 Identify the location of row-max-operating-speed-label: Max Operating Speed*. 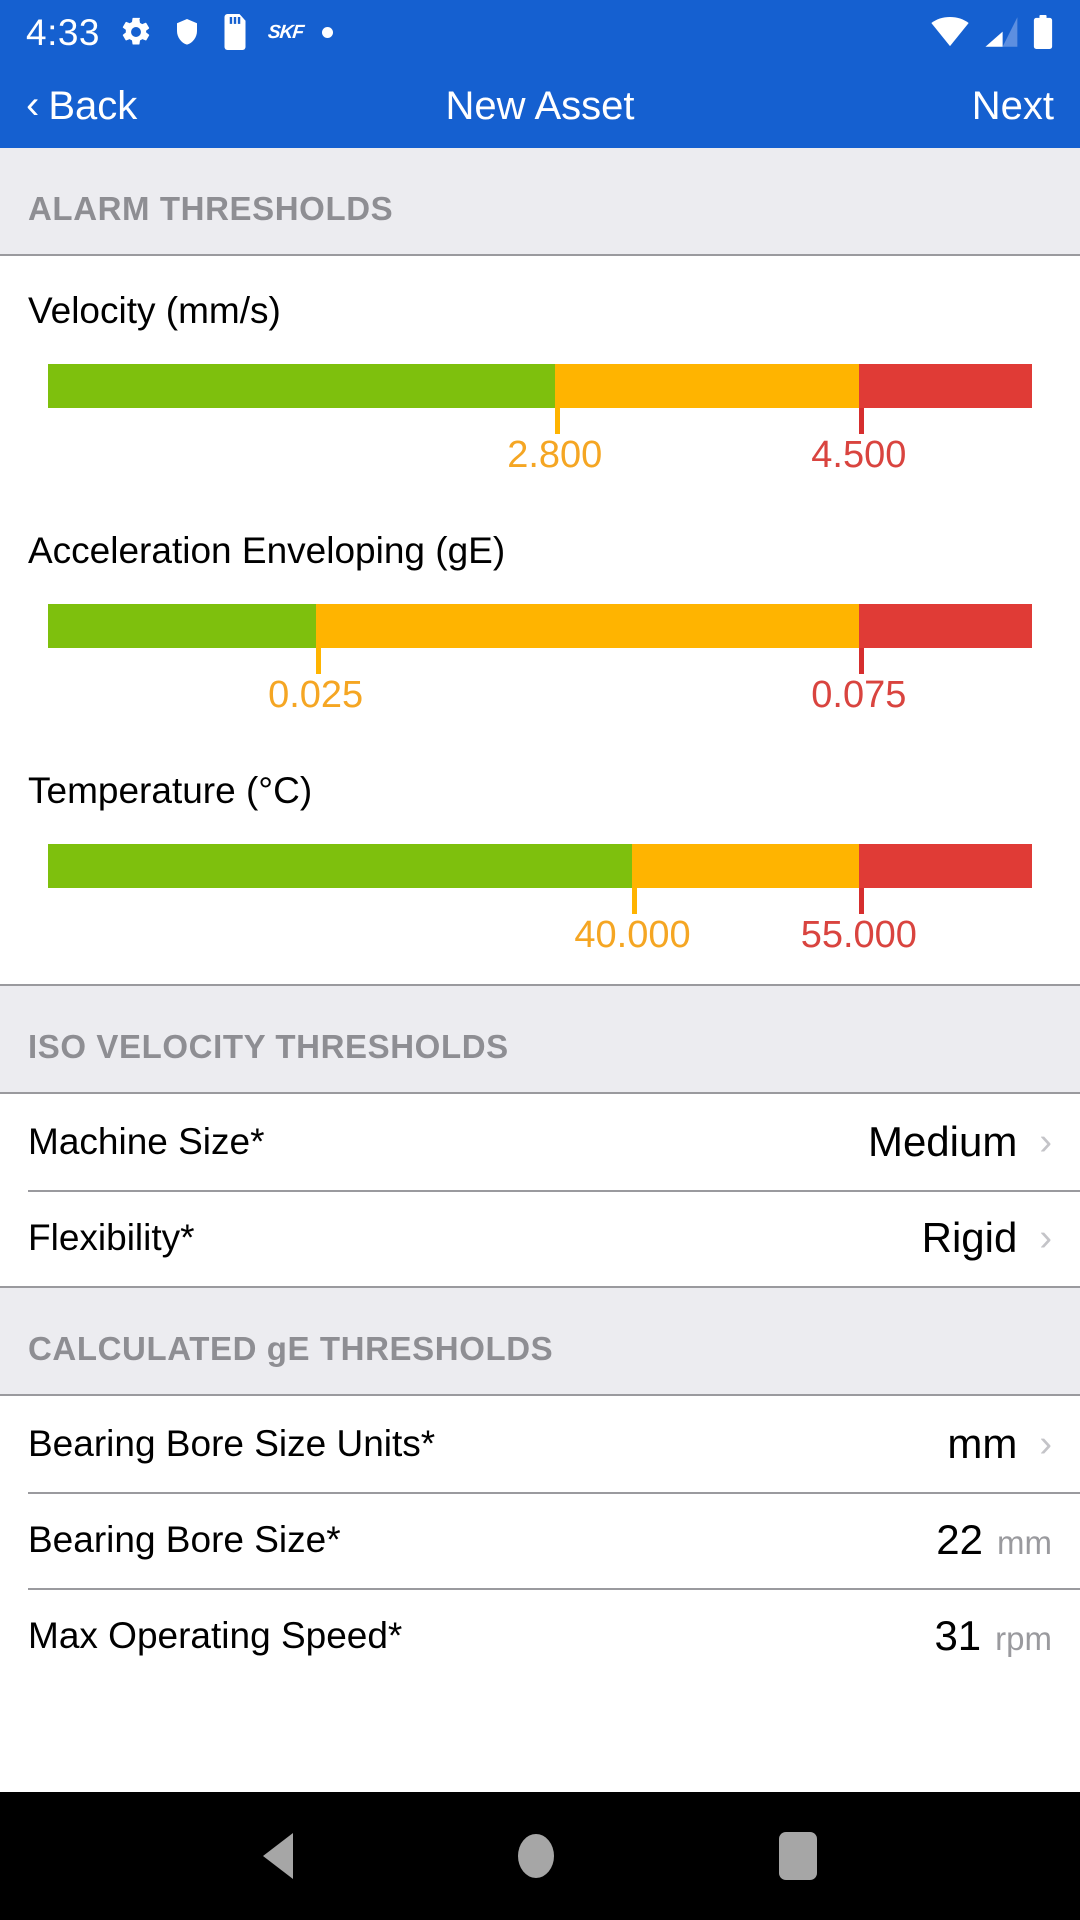
(215, 1635).